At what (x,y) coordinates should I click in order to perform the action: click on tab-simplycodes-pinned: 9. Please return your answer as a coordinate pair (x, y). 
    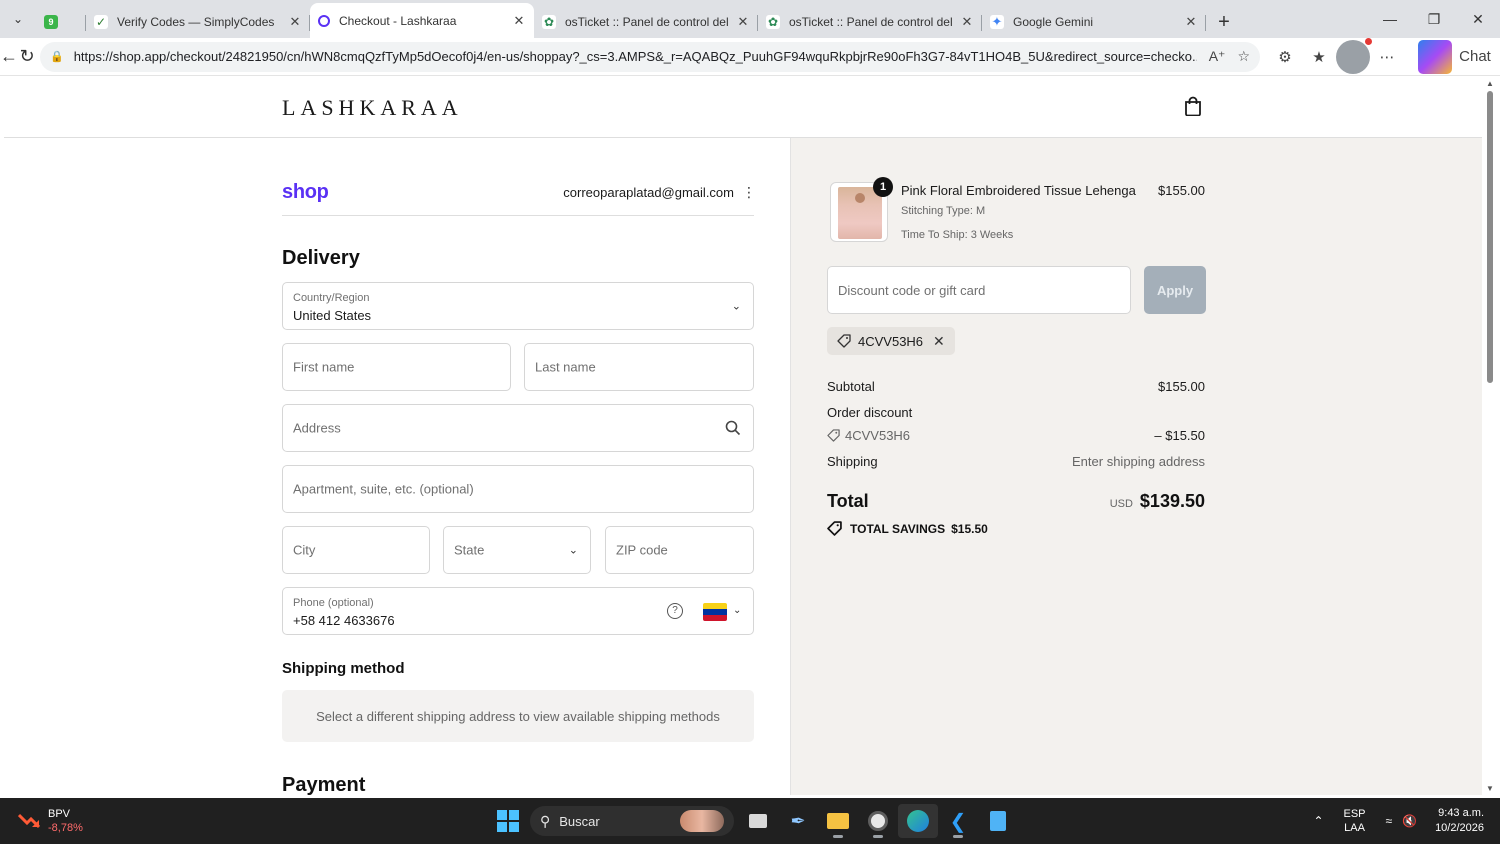
    Looking at the image, I should click on (61, 22).